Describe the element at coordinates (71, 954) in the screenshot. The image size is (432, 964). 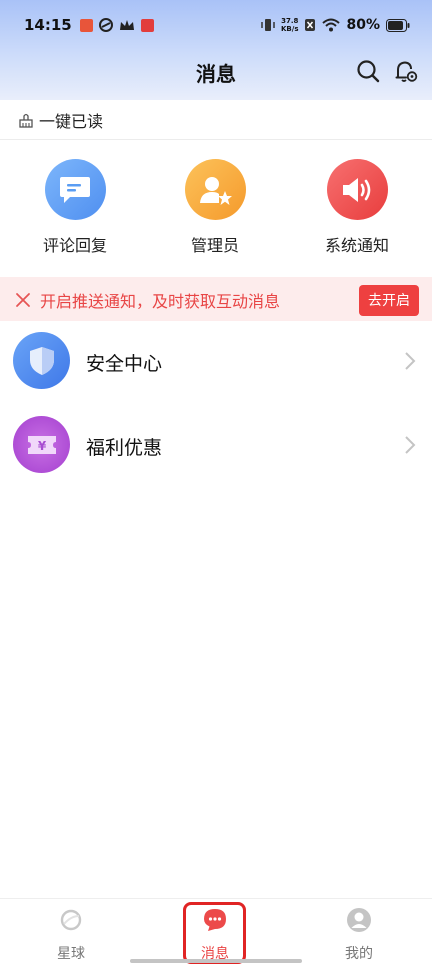
I see `tab-label: 星球` at that location.